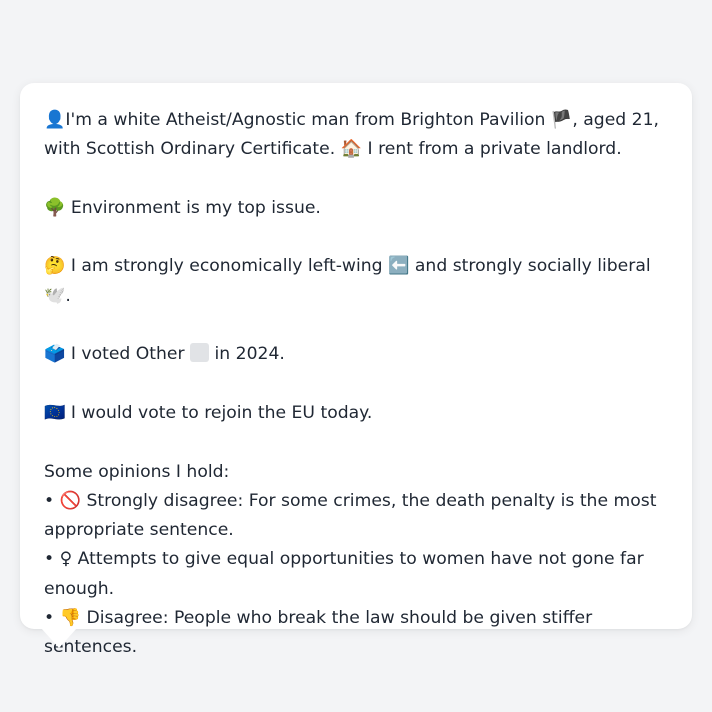 This screenshot has height=712, width=712. Describe the element at coordinates (227, 266) in the screenshot. I see `ideology-text-a: I am strongly economically left-wing` at that location.